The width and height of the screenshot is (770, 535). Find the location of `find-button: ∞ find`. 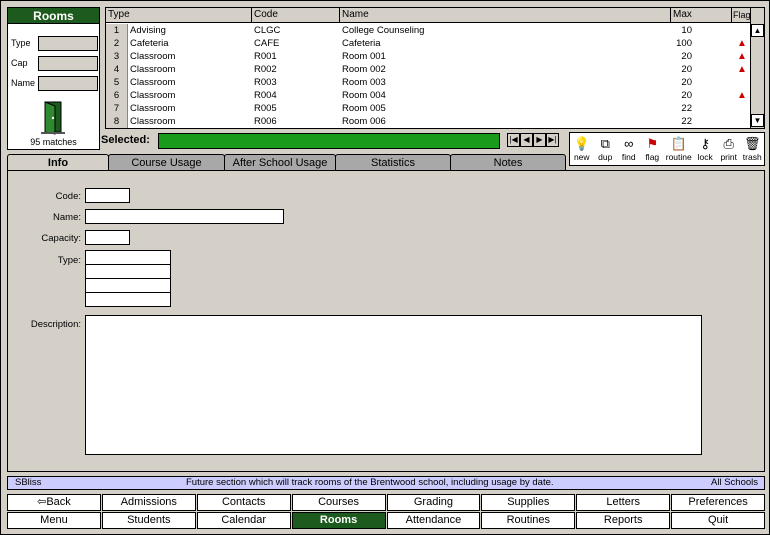

find-button: ∞ find is located at coordinates (629, 149).